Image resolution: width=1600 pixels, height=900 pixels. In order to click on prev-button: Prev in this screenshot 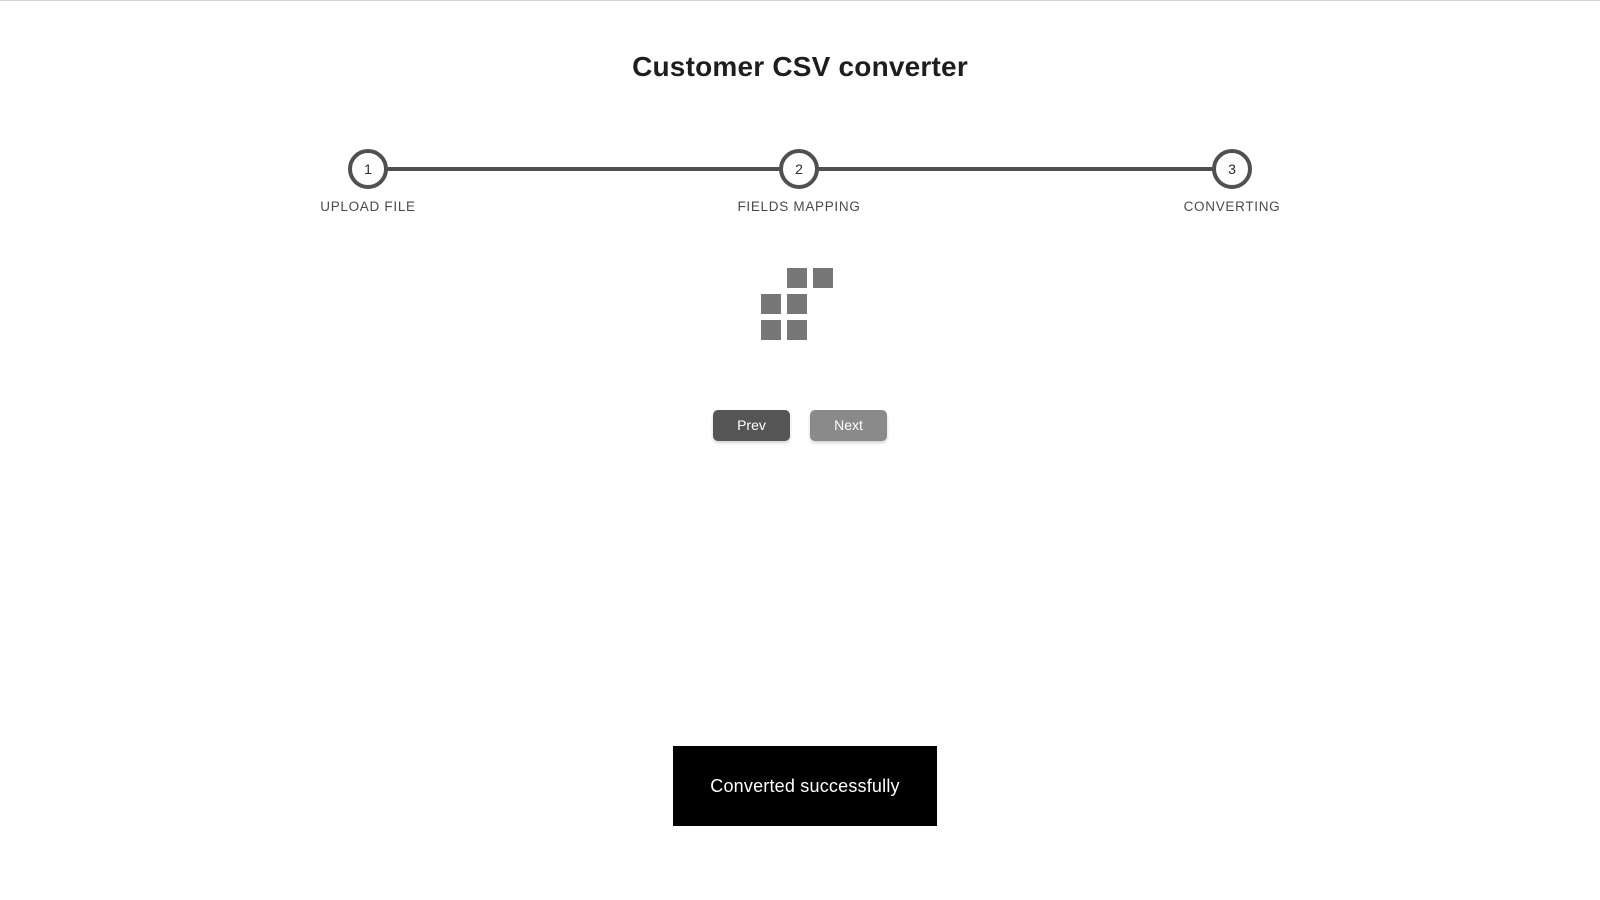, I will do `click(751, 425)`.